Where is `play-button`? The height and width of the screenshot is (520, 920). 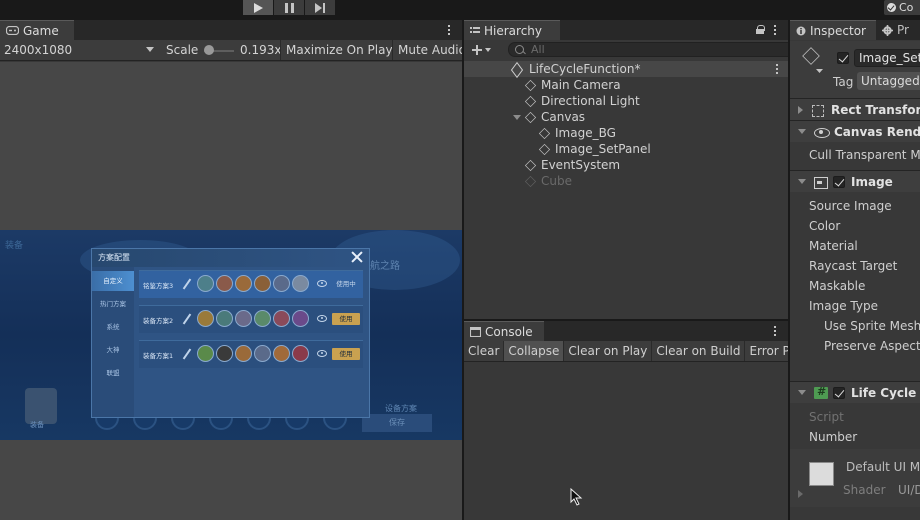
play-button is located at coordinates (258, 7).